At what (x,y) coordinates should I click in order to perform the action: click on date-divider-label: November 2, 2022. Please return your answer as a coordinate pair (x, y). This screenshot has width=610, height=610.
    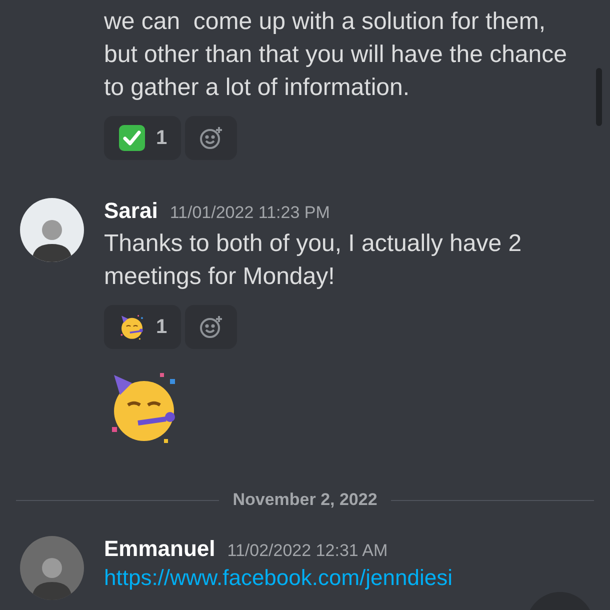
    Looking at the image, I should click on (305, 500).